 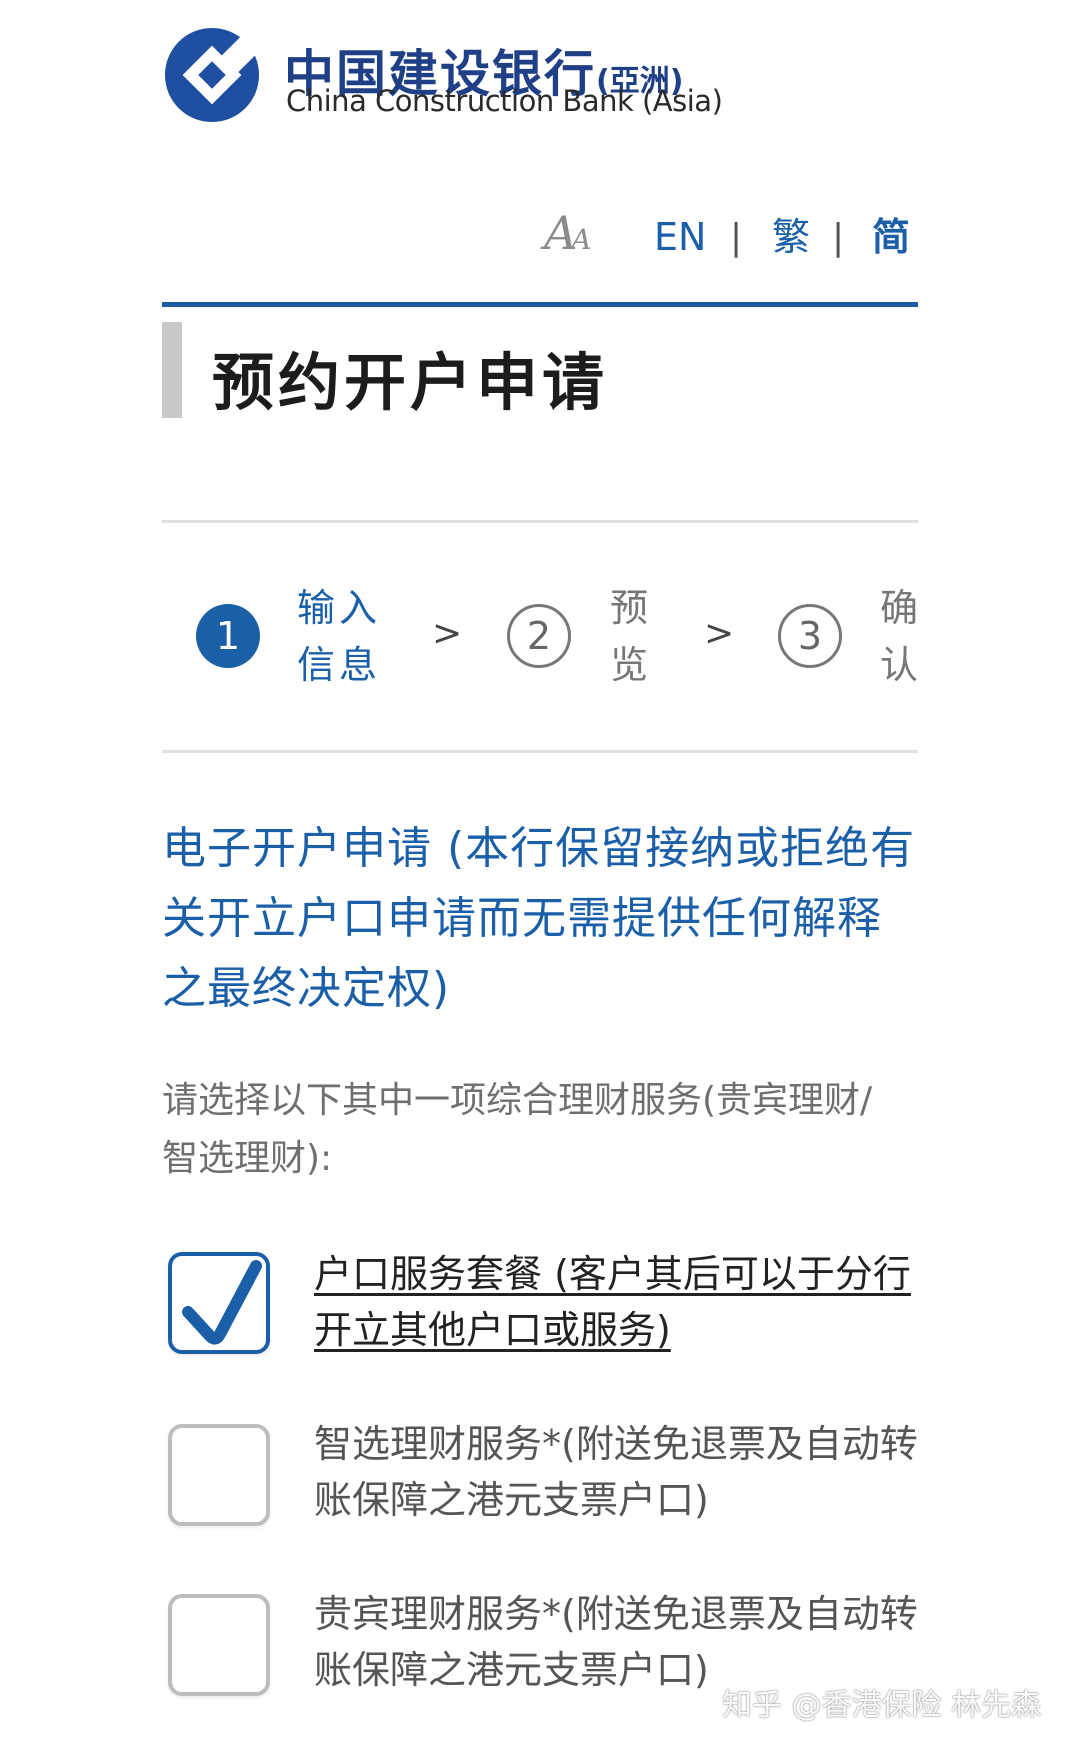 What do you see at coordinates (504, 101) in the screenshot?
I see `bank-name-en: China Construction Bank (Asia)` at bounding box center [504, 101].